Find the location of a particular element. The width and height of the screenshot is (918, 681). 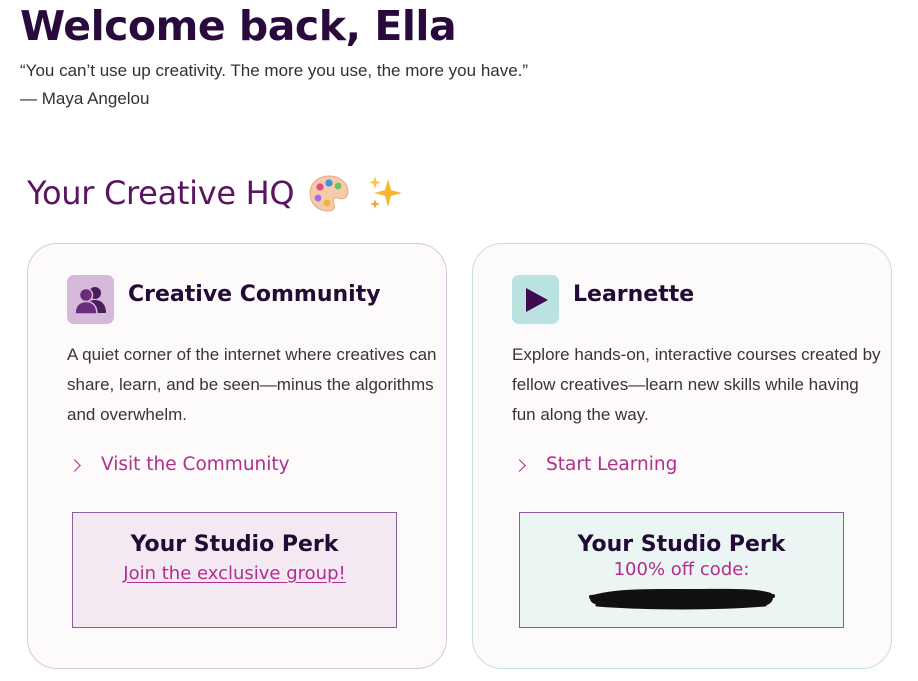

play-icon is located at coordinates (535, 299).